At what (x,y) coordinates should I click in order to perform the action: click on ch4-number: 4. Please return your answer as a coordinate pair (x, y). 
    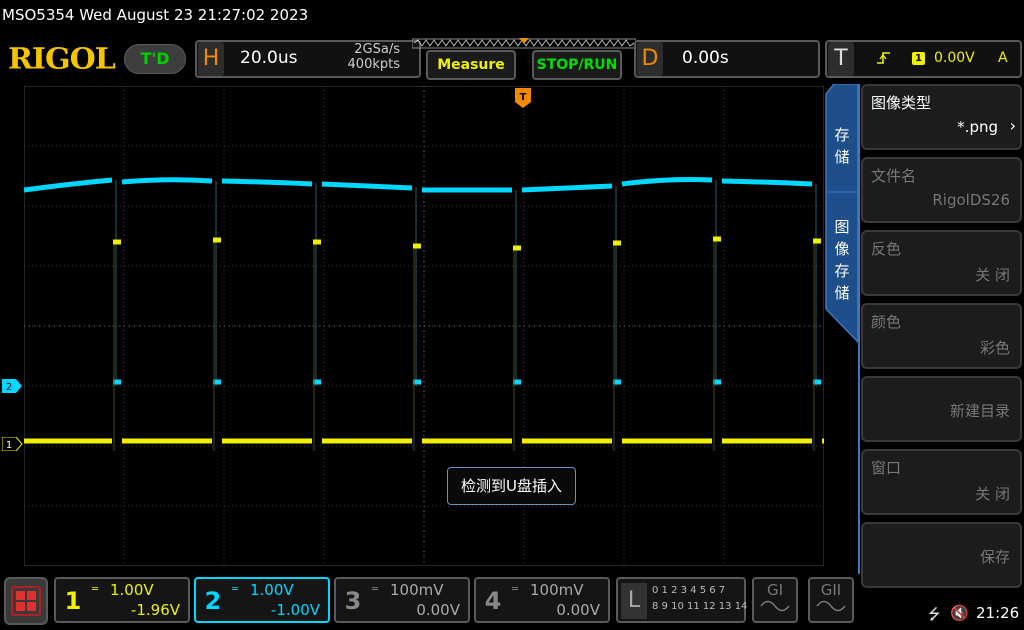
    Looking at the image, I should click on (493, 601).